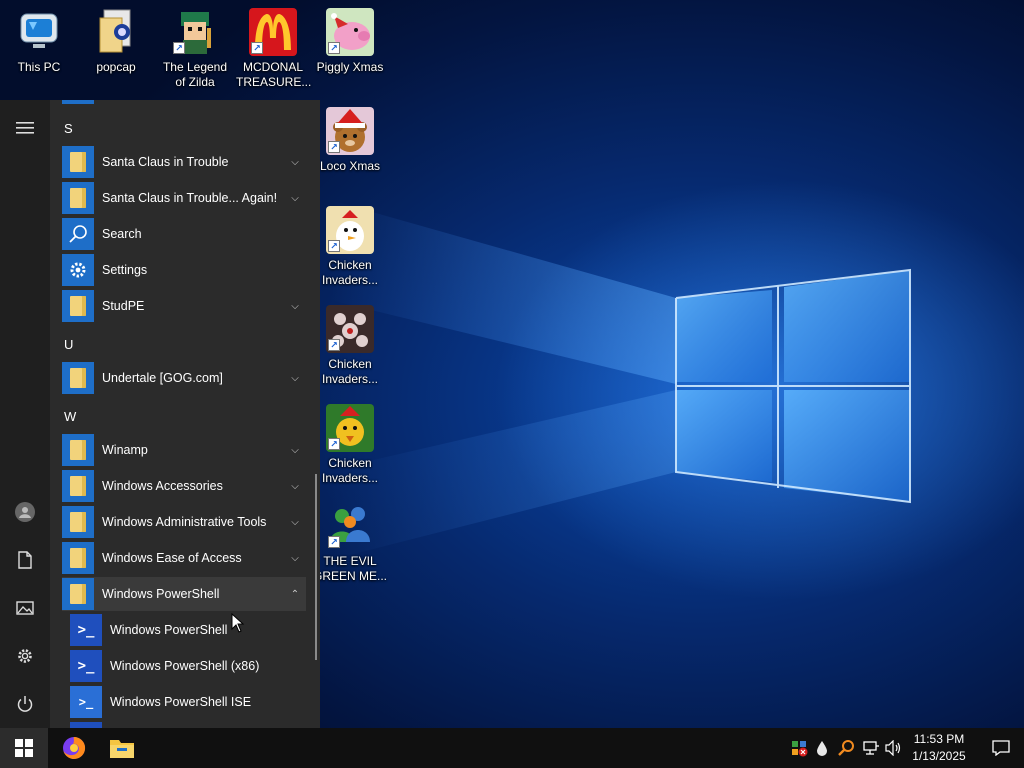 Image resolution: width=1024 pixels, height=768 pixels. Describe the element at coordinates (116, 32) in the screenshot. I see `folder-document-icon` at that location.